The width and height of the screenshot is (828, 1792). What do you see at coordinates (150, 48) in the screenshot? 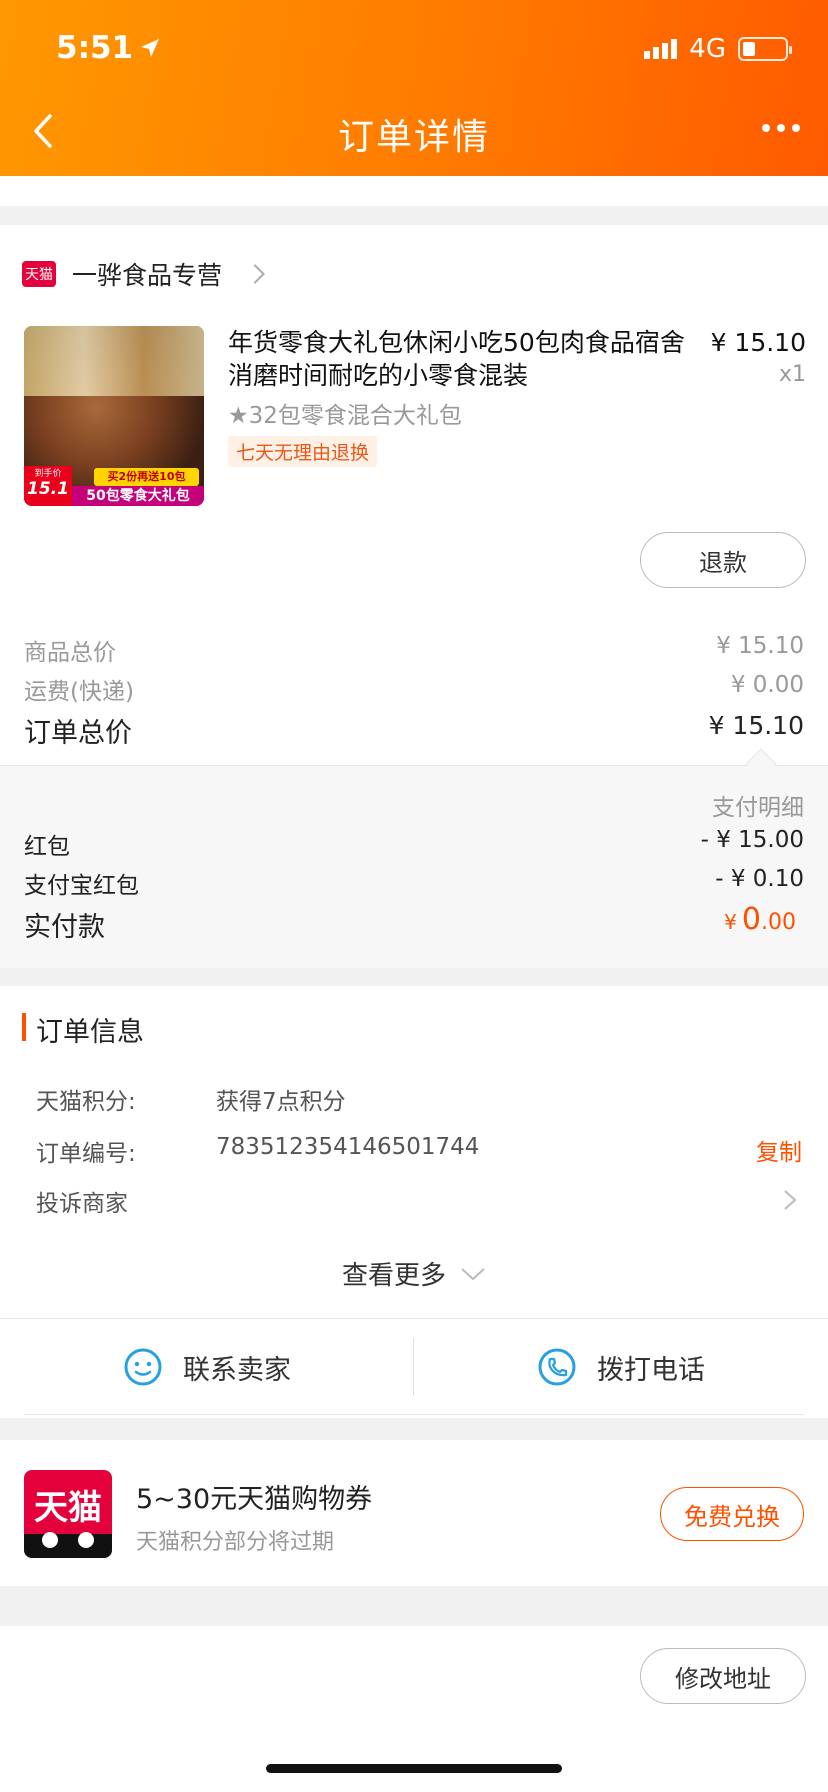
I see `location-arrow-icon` at bounding box center [150, 48].